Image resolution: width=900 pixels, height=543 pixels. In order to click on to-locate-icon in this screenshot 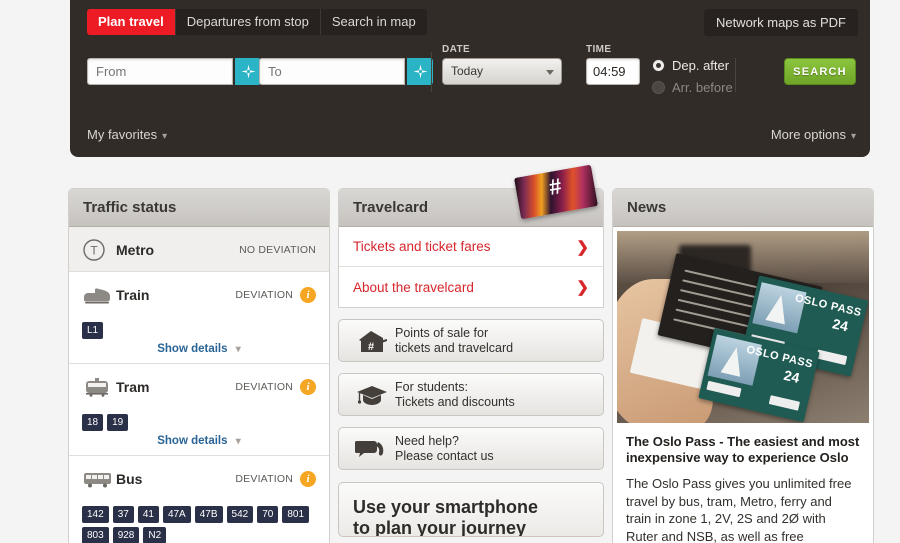, I will do `click(420, 71)`.